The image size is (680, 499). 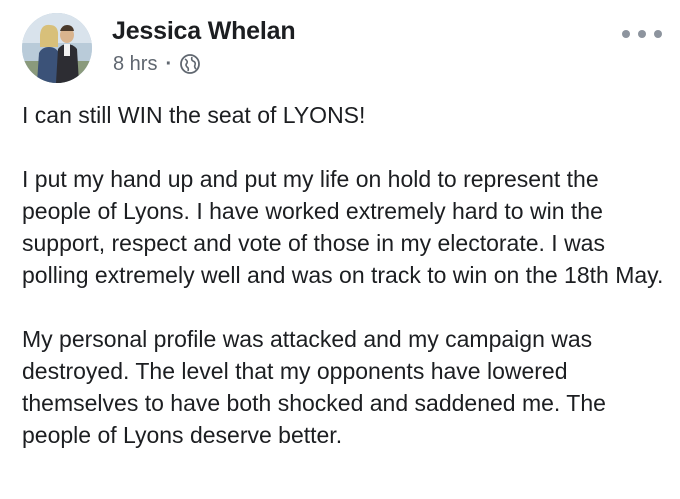 I want to click on globe-icon, so click(x=190, y=64).